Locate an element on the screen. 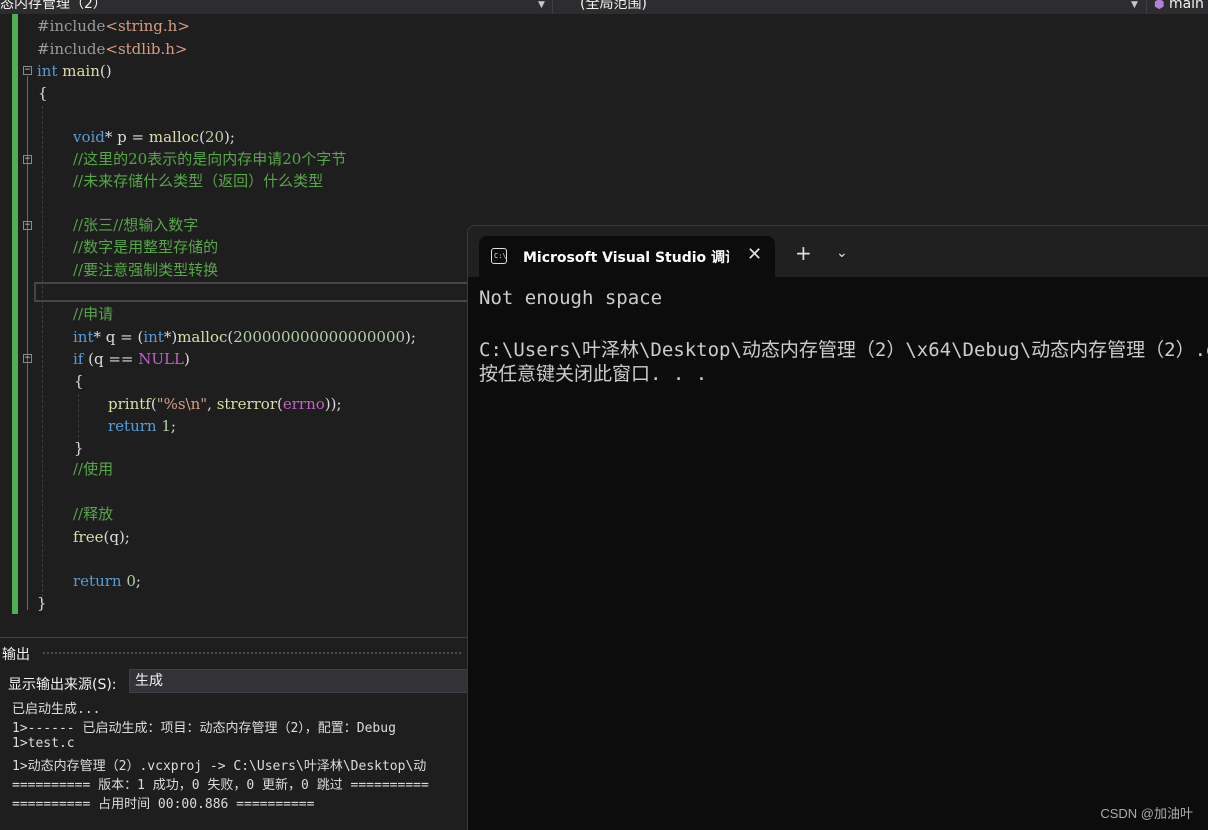  code-text: (q == is located at coordinates (111, 359).